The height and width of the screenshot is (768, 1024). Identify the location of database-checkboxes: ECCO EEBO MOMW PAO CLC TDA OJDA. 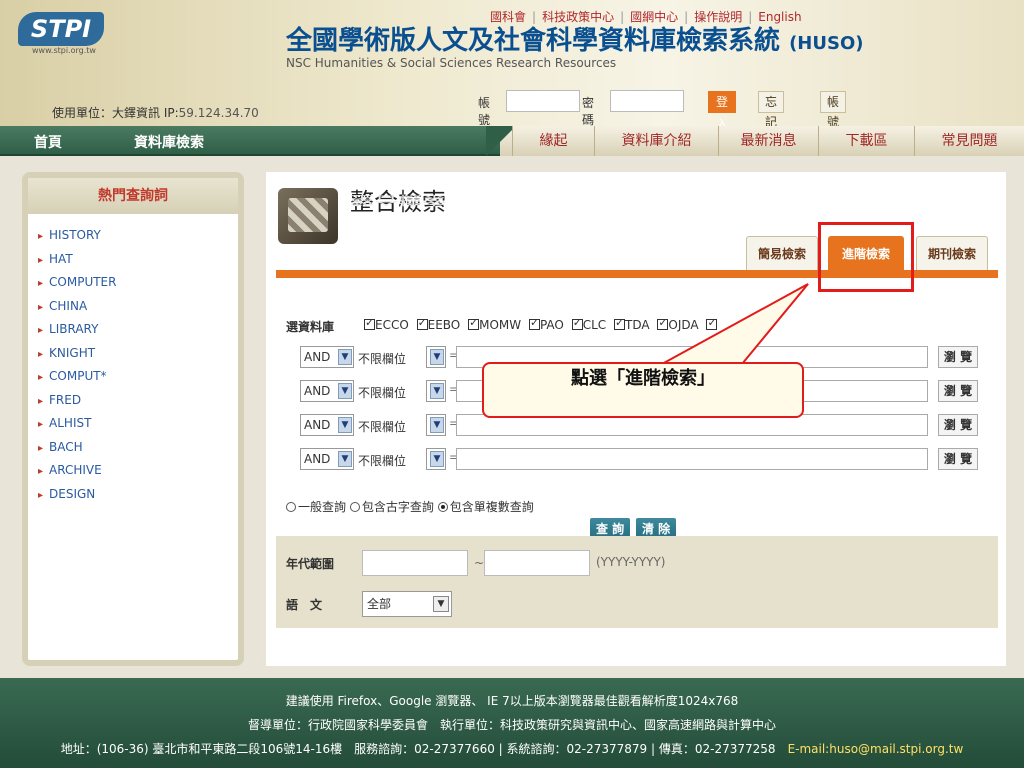
(539, 324).